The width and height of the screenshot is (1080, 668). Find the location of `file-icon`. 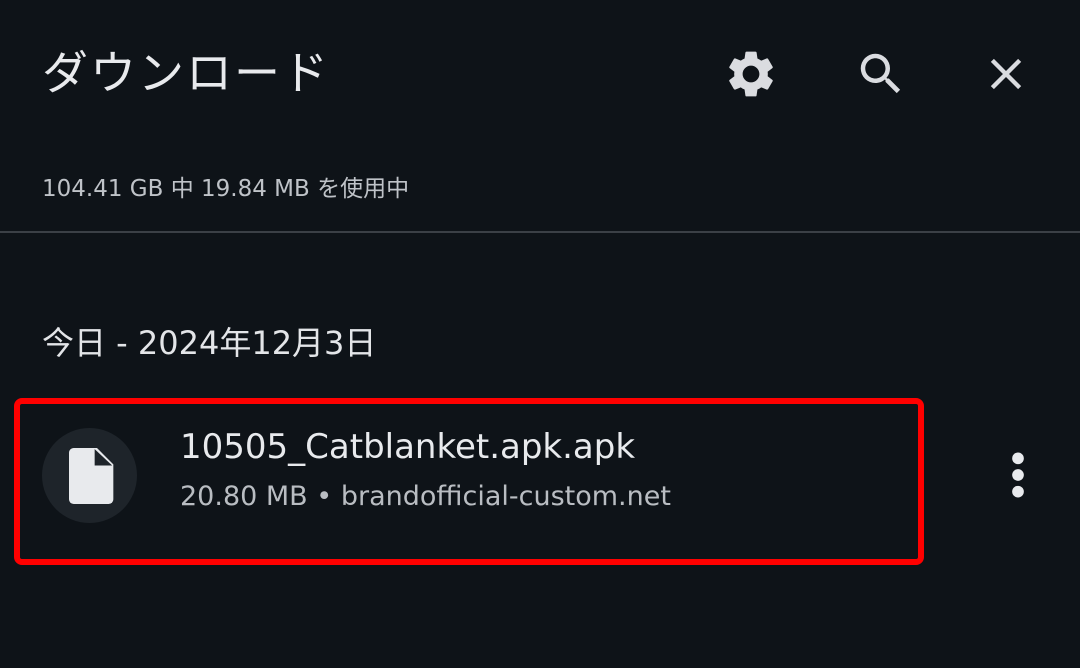

file-icon is located at coordinates (90, 475).